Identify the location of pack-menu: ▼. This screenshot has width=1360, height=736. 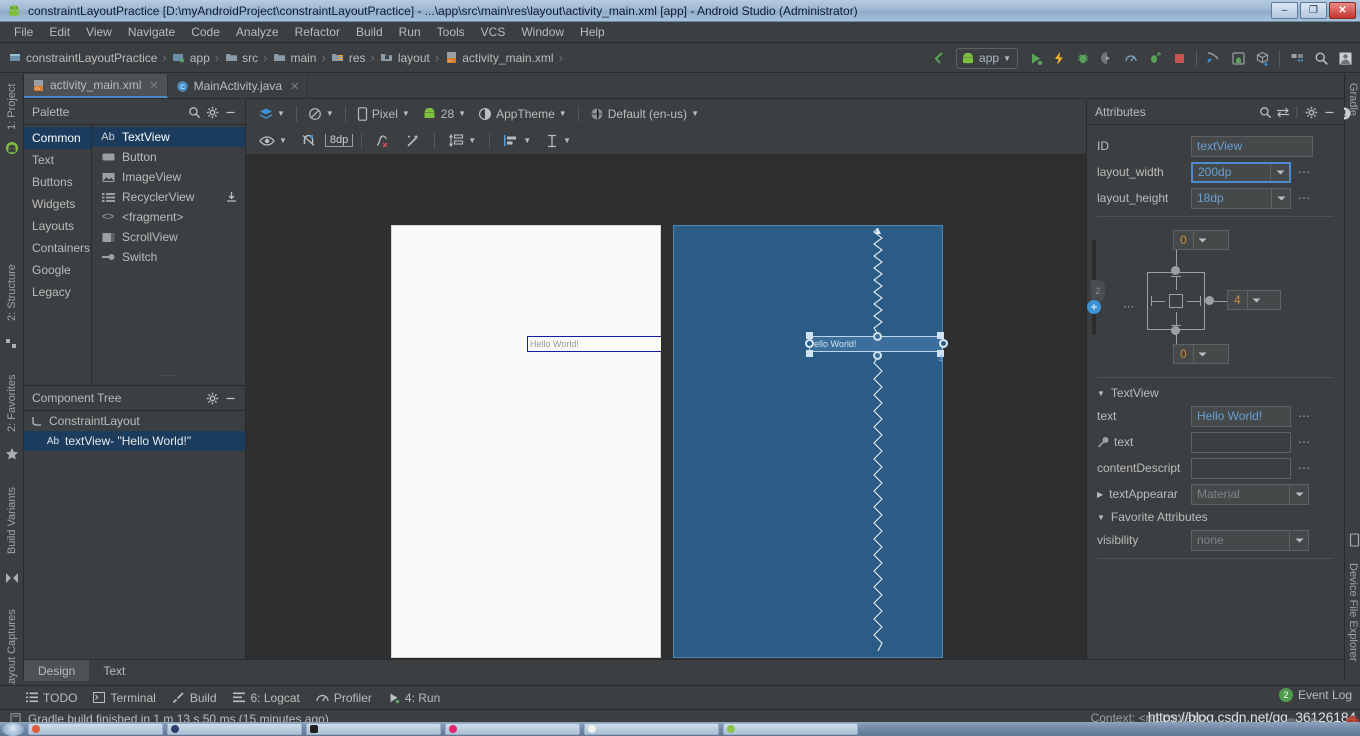
(558, 141).